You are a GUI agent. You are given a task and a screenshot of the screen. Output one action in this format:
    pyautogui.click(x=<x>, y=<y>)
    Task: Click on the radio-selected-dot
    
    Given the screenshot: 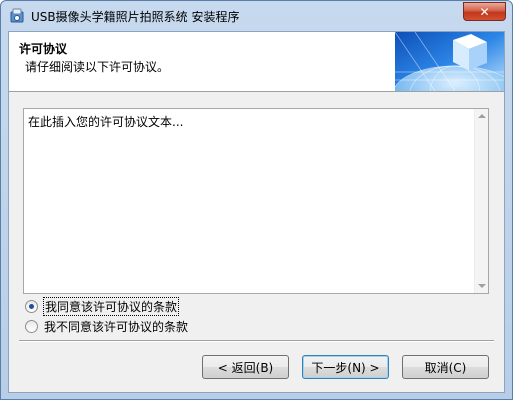 What is the action you would take?
    pyautogui.click(x=31, y=306)
    